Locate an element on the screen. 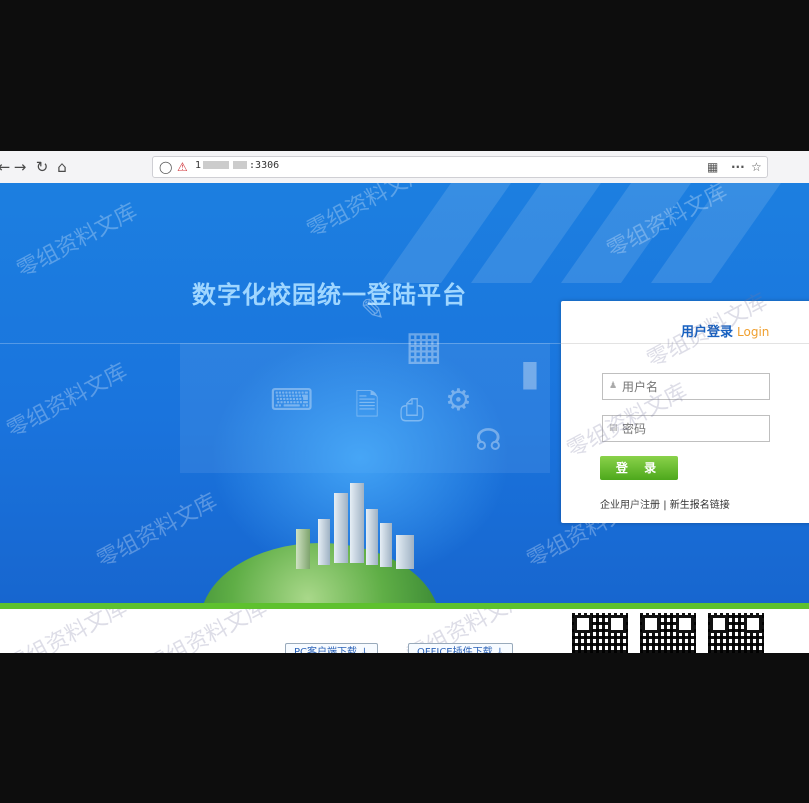 This screenshot has width=809, height=803. page-actions-icon: ··· is located at coordinates (738, 167).